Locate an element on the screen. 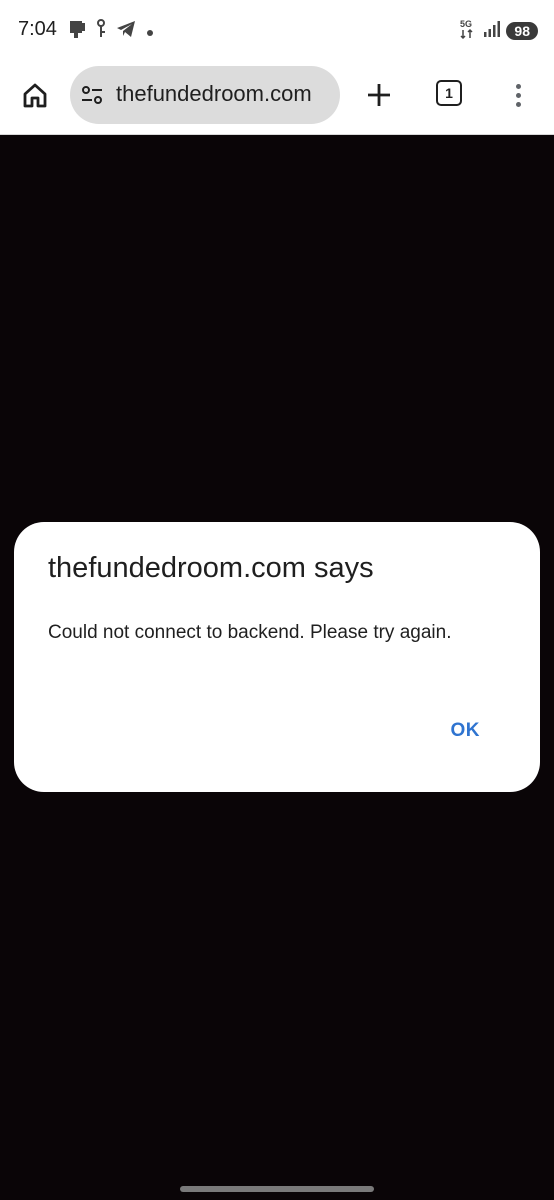 The image size is (554, 1200). url-text: thefundedroom.com is located at coordinates (223, 94).